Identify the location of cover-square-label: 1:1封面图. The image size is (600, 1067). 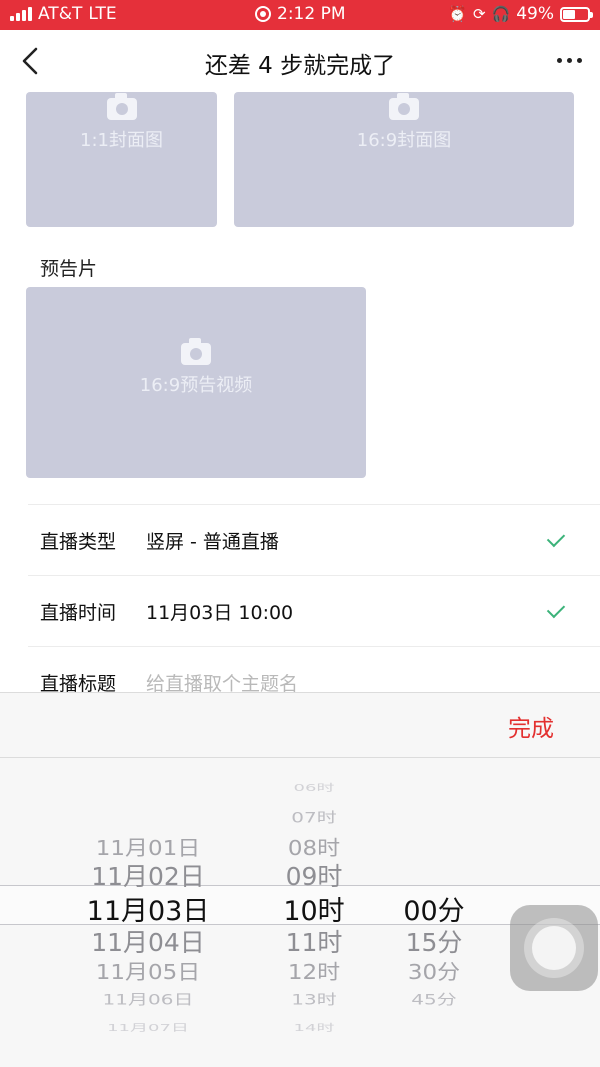
(121, 140).